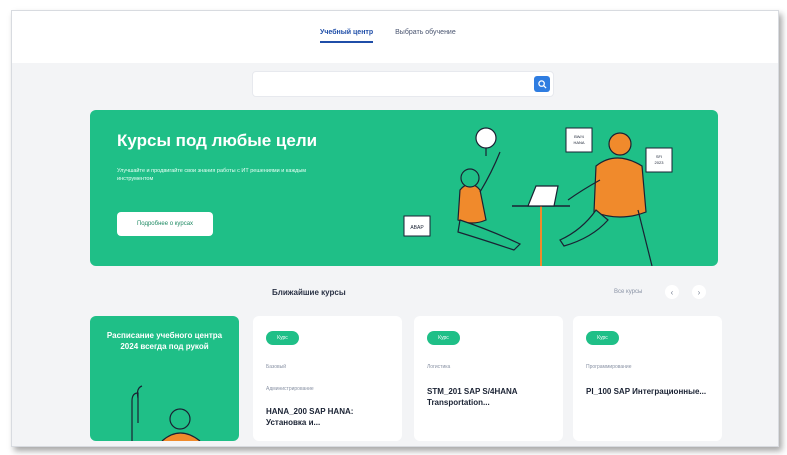 This screenshot has width=787, height=455. I want to click on tag-card-bw4hana: BW/4 HANA, so click(579, 140).